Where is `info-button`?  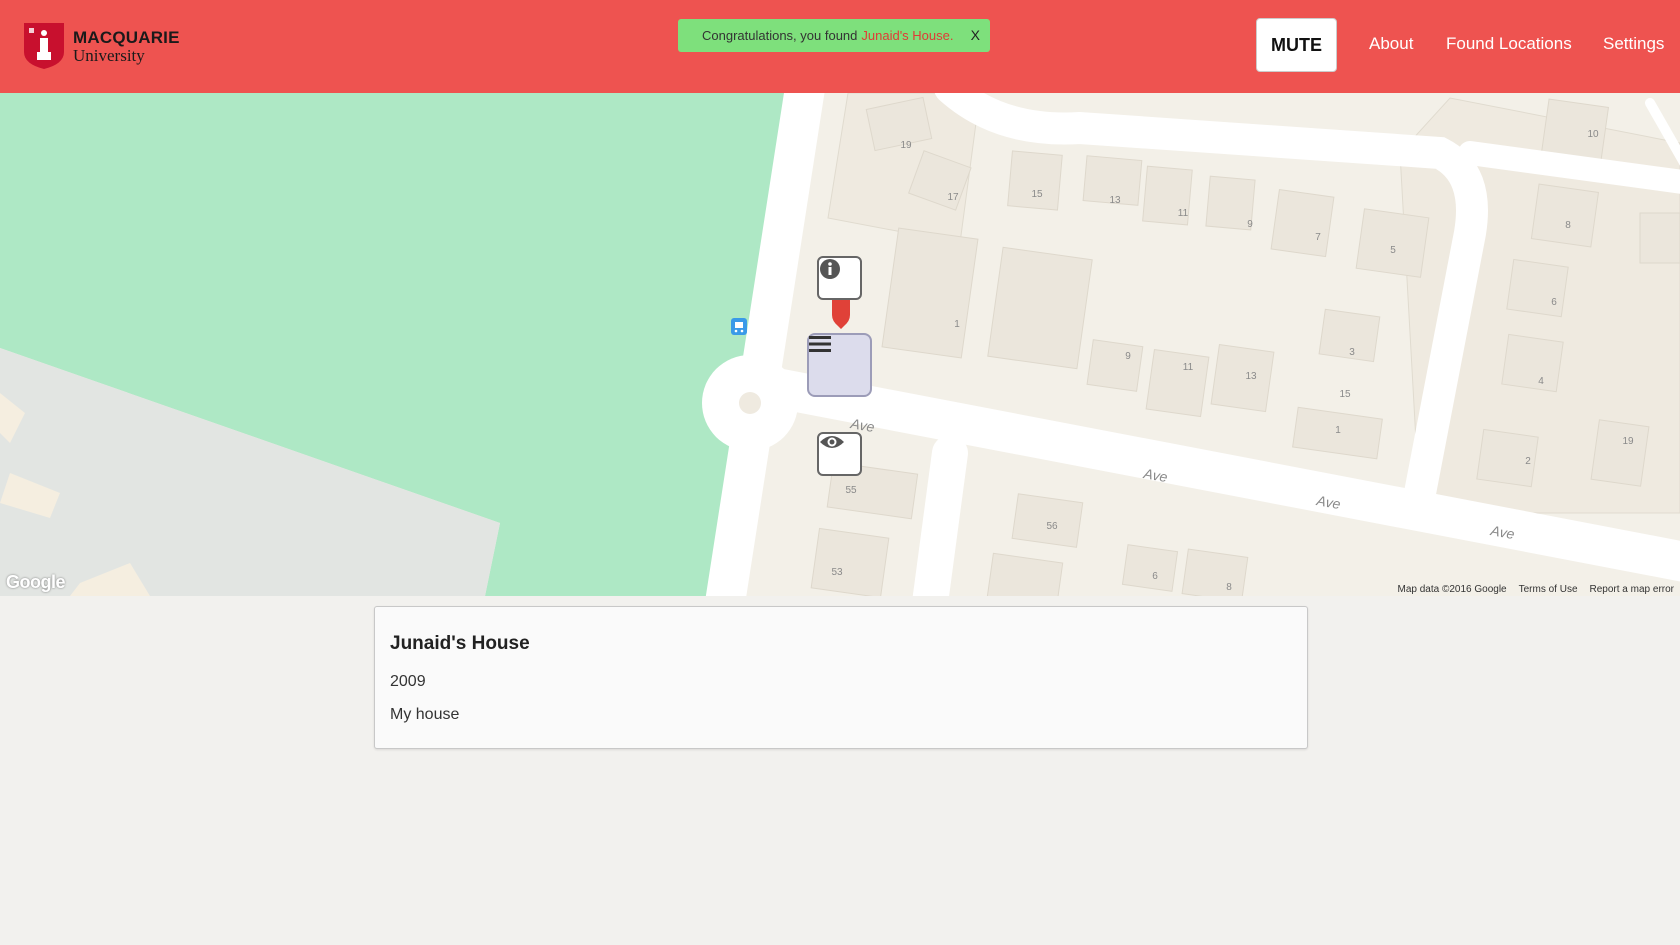
info-button is located at coordinates (839, 278).